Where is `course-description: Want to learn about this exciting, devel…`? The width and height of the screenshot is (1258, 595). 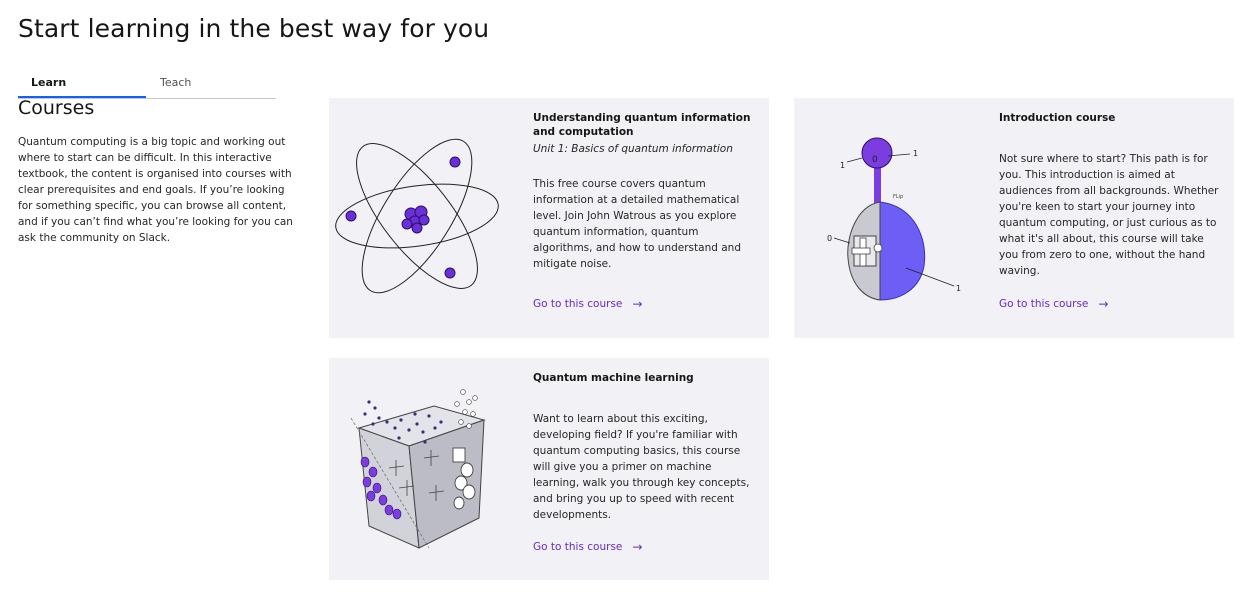 course-description: Want to learn about this exciting, devel… is located at coordinates (641, 467).